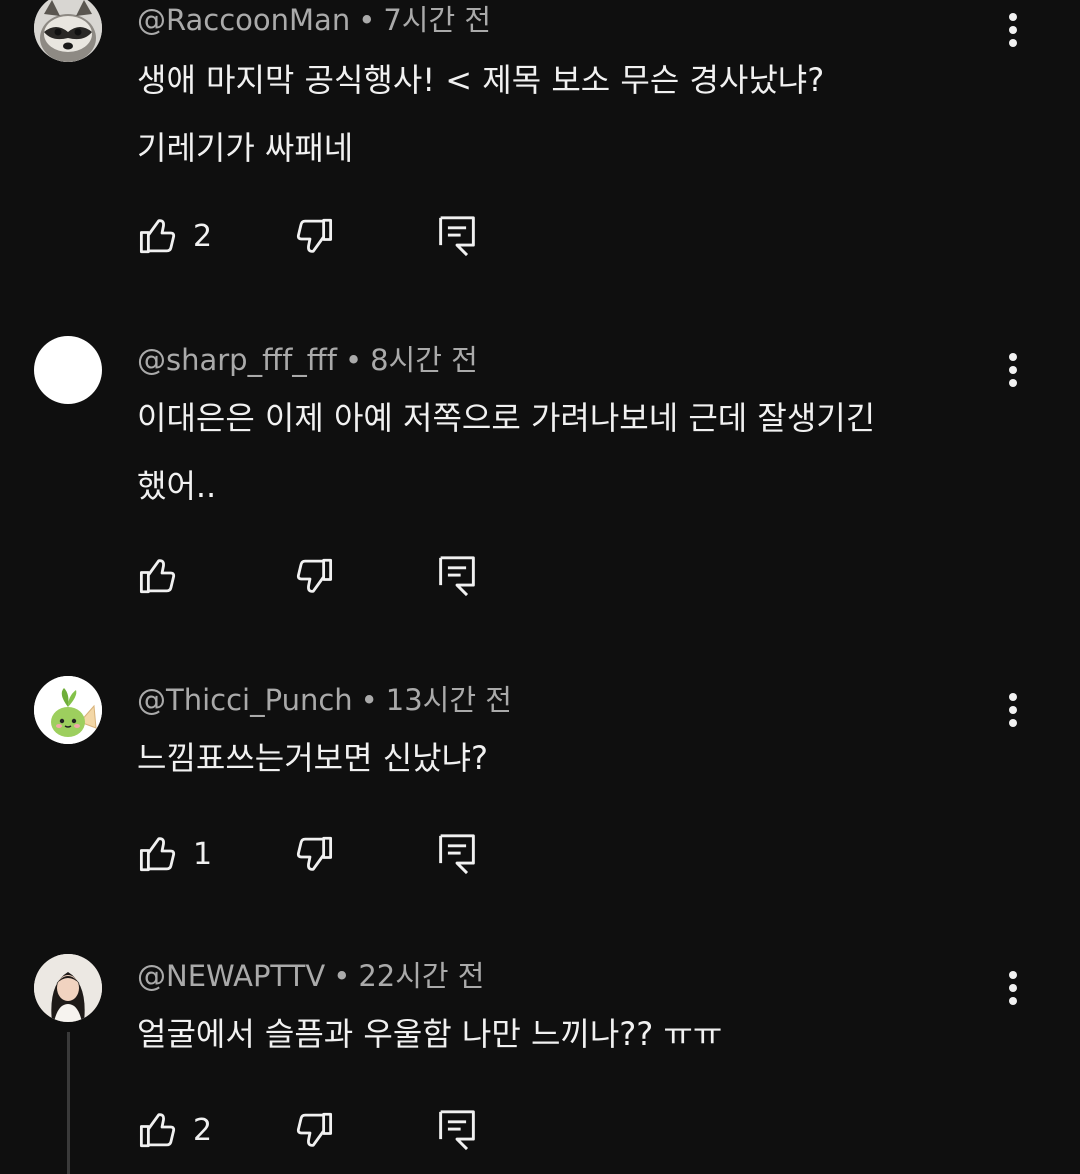 Image resolution: width=1080 pixels, height=1174 pixels. I want to click on comment-text-line: 기레기가 싸패네, so click(245, 148).